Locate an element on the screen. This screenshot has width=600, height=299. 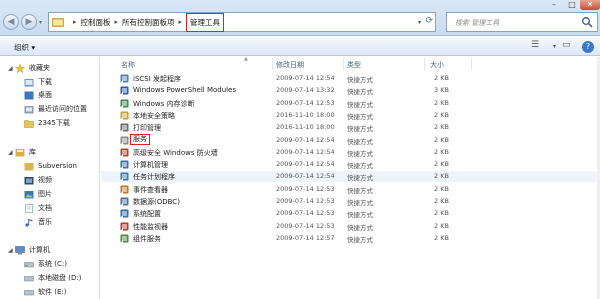
control-panel-icon is located at coordinates (58, 22).